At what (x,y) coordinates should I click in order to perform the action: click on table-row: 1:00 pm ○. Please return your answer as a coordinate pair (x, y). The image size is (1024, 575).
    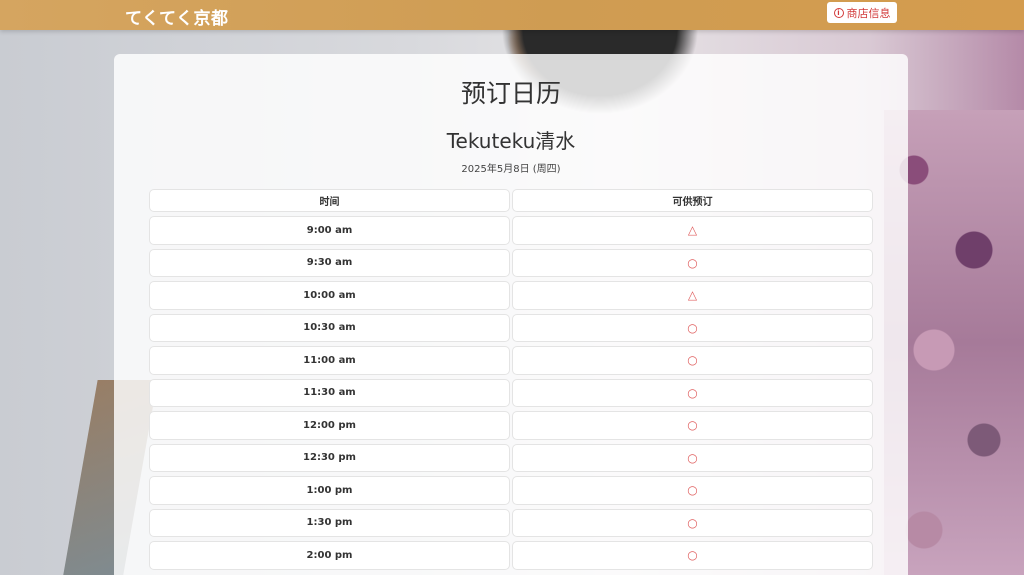
    Looking at the image, I should click on (511, 490).